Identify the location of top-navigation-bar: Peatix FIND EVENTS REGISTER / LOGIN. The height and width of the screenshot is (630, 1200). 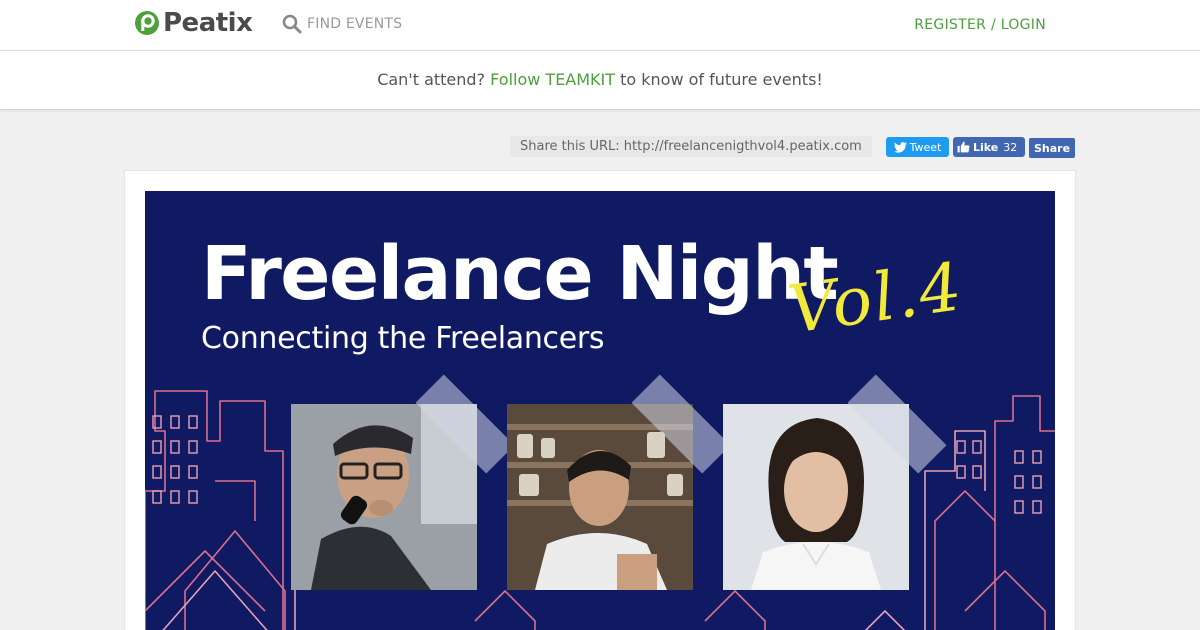
(600, 25).